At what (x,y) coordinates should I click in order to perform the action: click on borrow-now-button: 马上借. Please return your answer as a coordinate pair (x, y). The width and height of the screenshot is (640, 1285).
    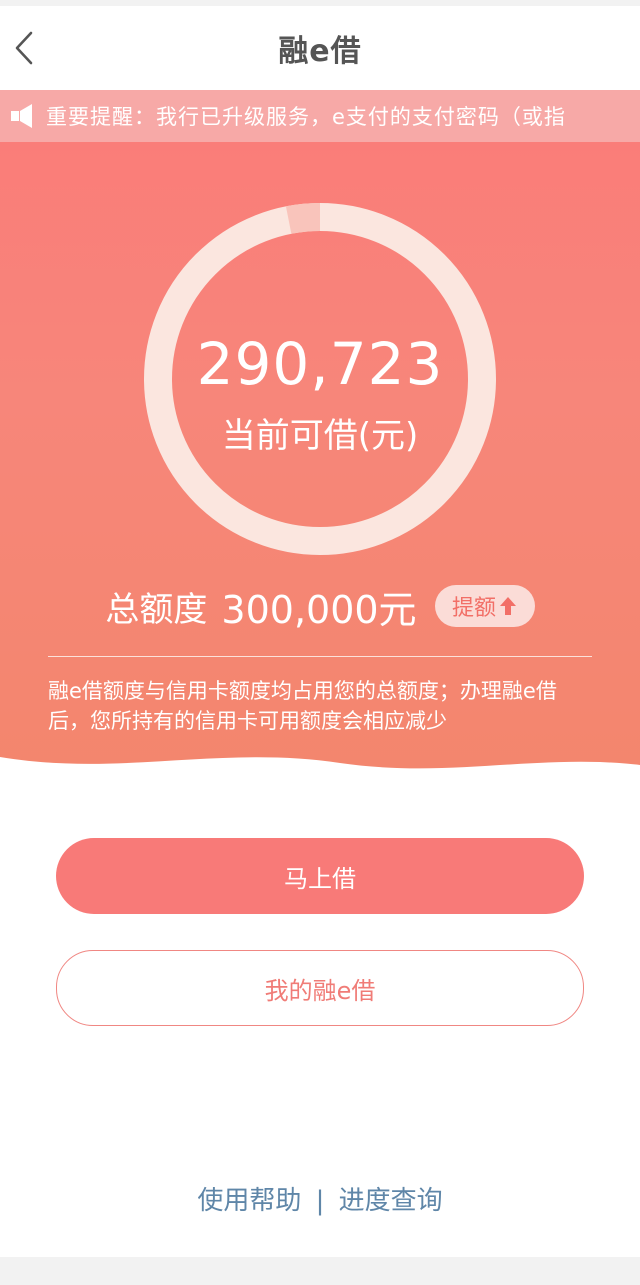
    Looking at the image, I should click on (320, 876).